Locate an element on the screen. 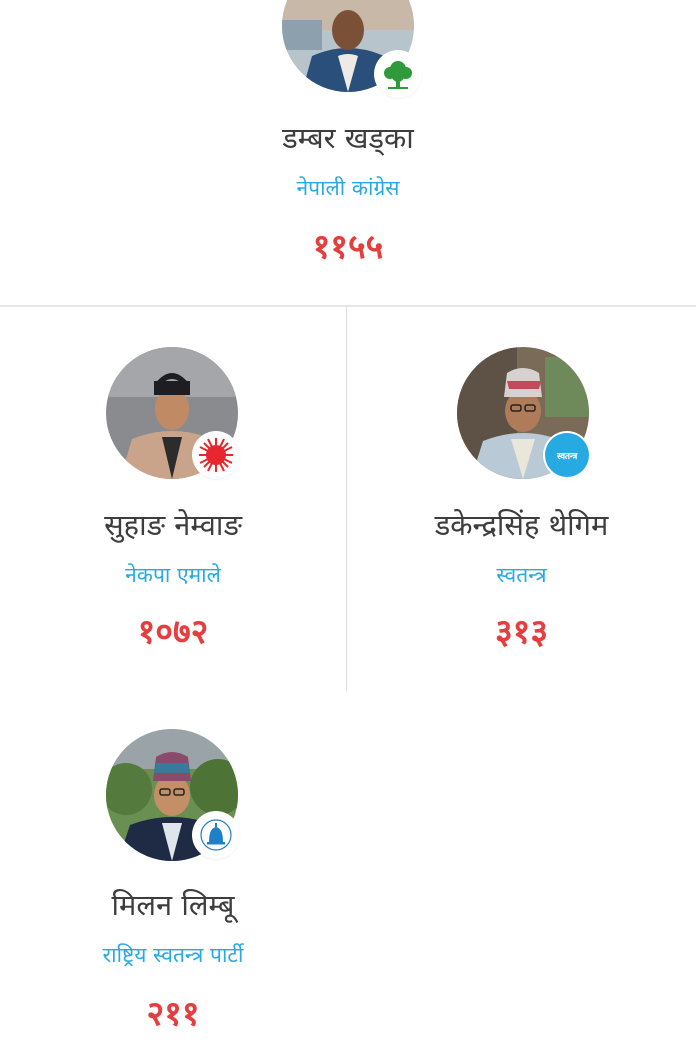 This screenshot has height=1064, width=696. badge-label: स्वतन्त्र is located at coordinates (567, 456).